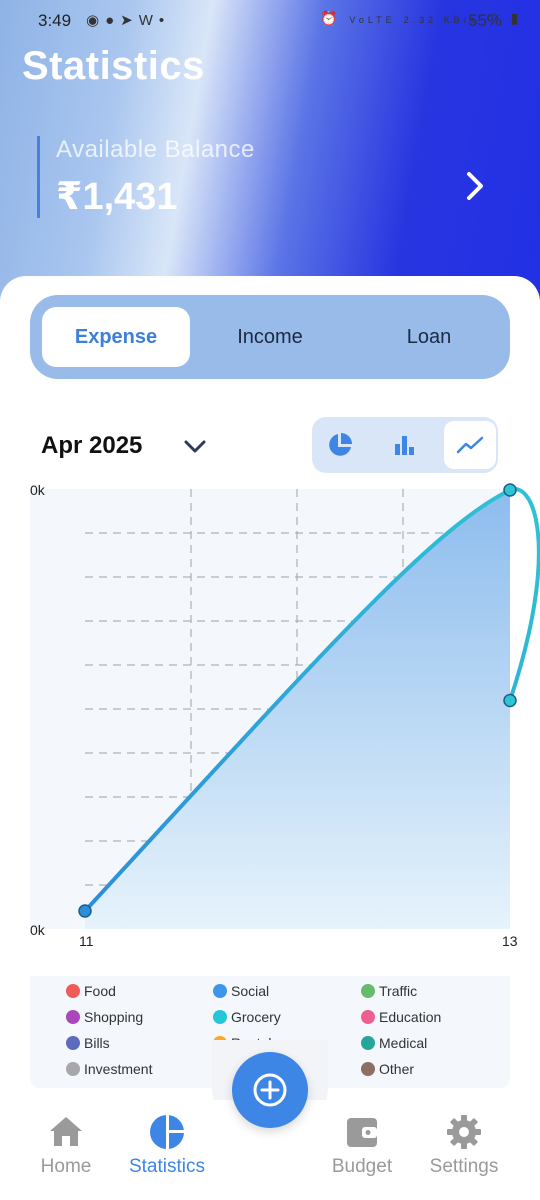 Image resolution: width=540 pixels, height=1200 pixels. Describe the element at coordinates (167, 1132) in the screenshot. I see `statistics-icon` at that location.